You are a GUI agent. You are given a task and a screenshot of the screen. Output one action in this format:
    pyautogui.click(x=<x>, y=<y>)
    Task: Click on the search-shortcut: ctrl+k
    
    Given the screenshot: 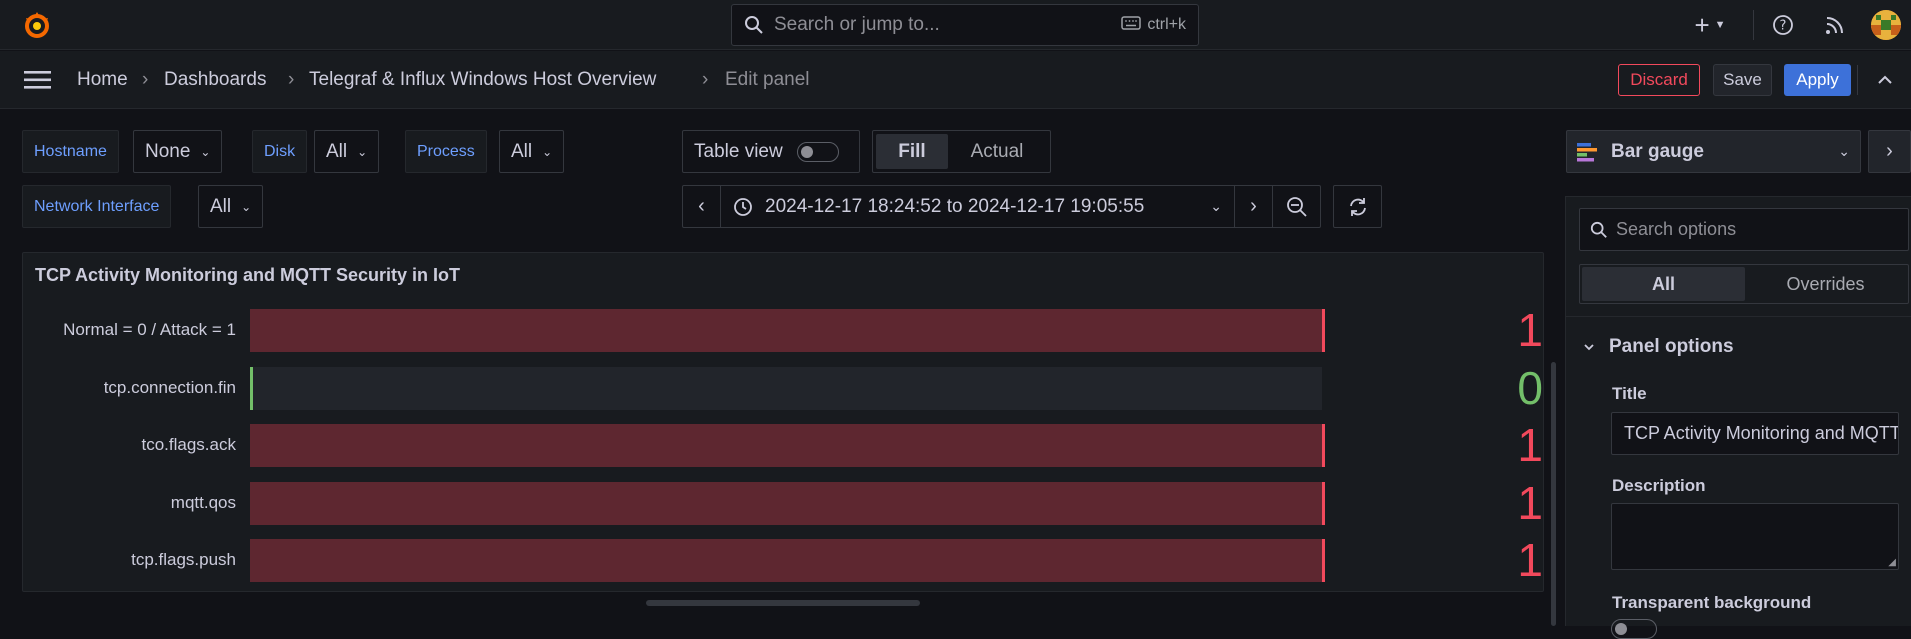 What is the action you would take?
    pyautogui.click(x=1166, y=24)
    